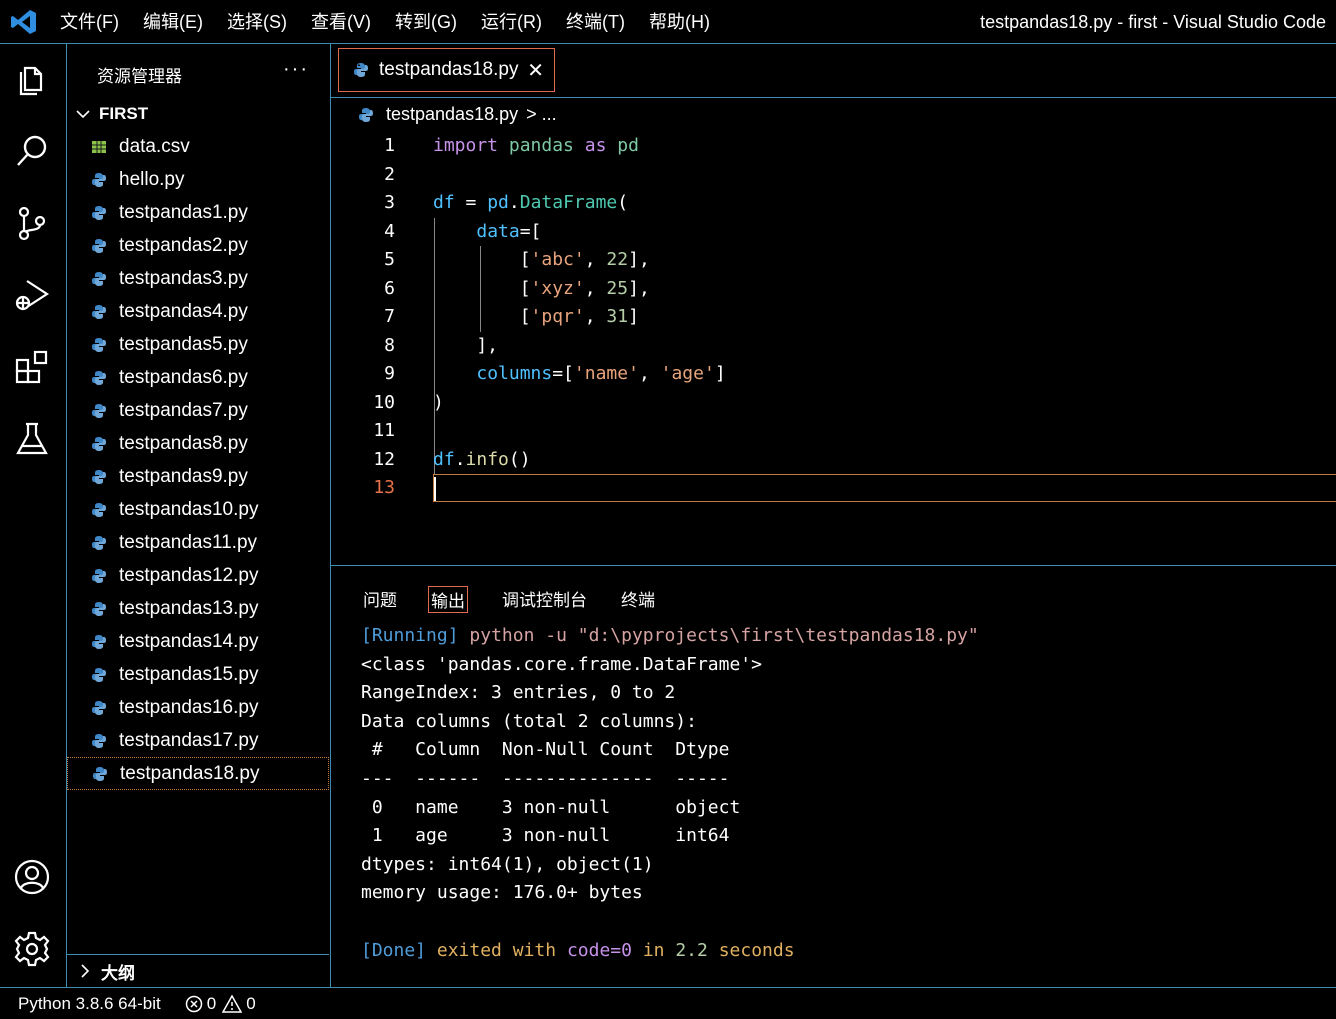  I want to click on tab-debug-console: 调试控制台, so click(544, 599).